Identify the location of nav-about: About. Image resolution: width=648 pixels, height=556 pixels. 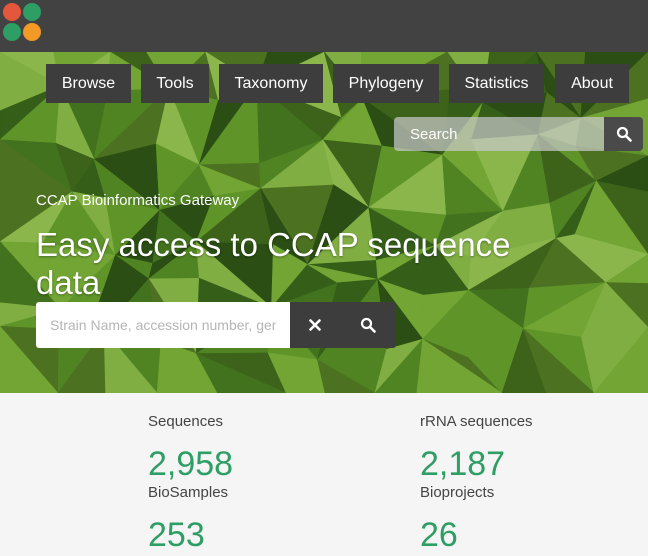
(592, 83).